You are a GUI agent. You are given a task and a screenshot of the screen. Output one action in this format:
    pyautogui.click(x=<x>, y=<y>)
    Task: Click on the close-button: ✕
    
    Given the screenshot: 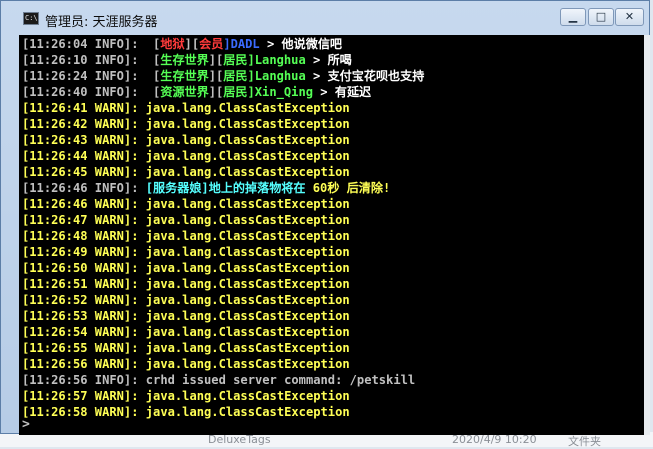 What is the action you would take?
    pyautogui.click(x=629, y=17)
    